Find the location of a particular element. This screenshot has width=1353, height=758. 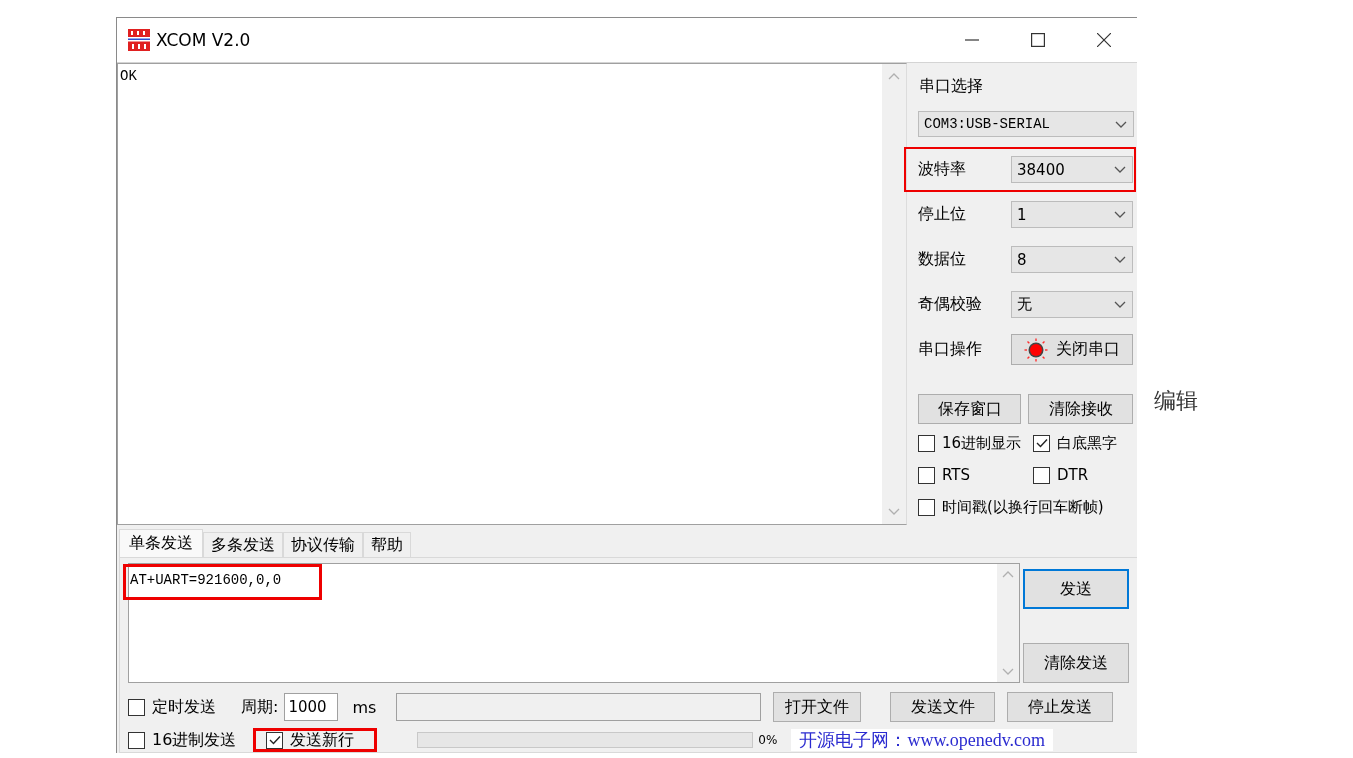

send-file-button: 发送文件 is located at coordinates (943, 707).